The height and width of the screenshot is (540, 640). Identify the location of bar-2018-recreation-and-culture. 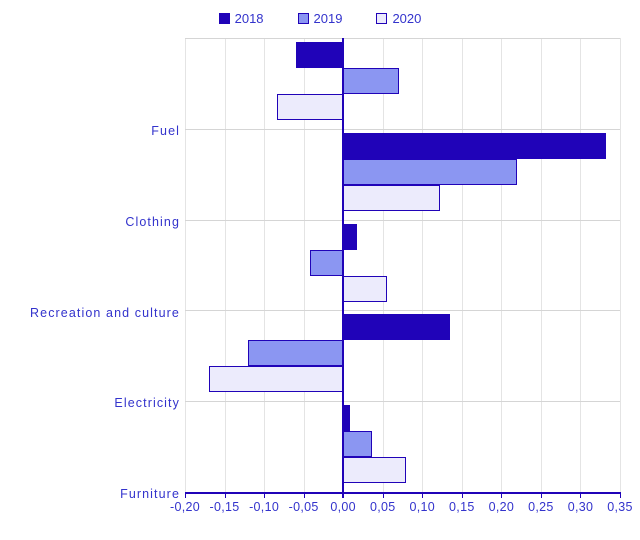
(350, 236).